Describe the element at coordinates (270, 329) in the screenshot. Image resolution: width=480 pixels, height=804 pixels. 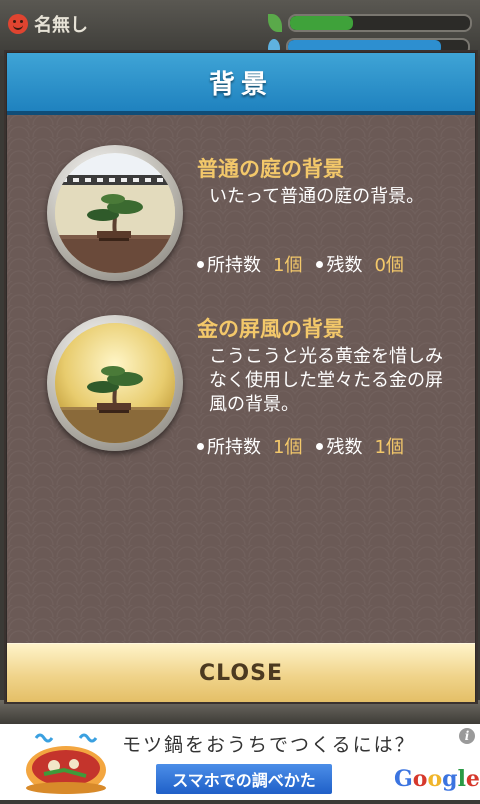
I see `item-title: 金の屏風の背景` at that location.